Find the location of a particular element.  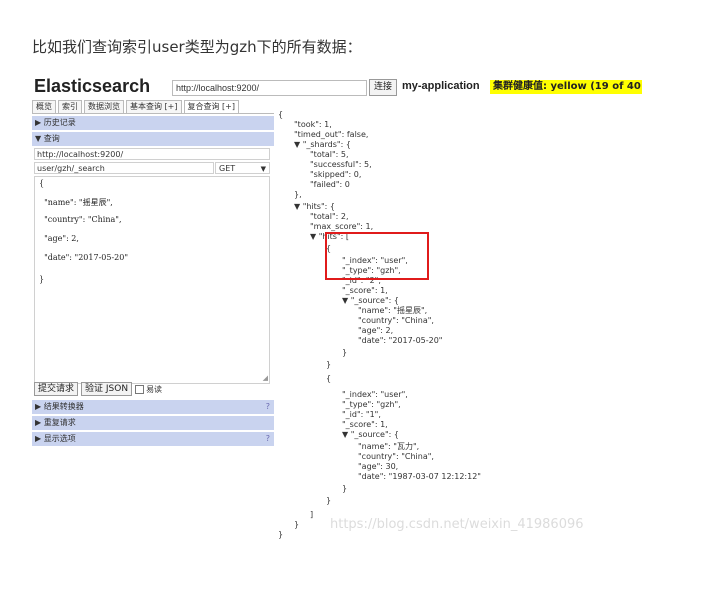

repeat-label: ▶ 重复请求 is located at coordinates (55, 422).